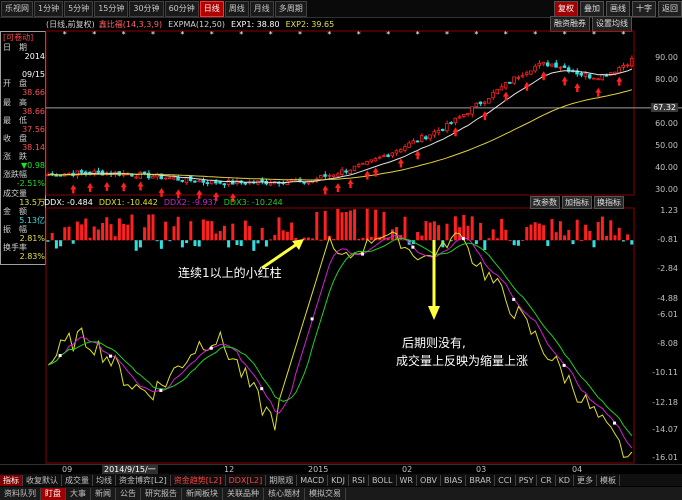 The height and width of the screenshot is (500, 682). What do you see at coordinates (103, 493) in the screenshot?
I see `bottom-tab: 新闻` at bounding box center [103, 493].